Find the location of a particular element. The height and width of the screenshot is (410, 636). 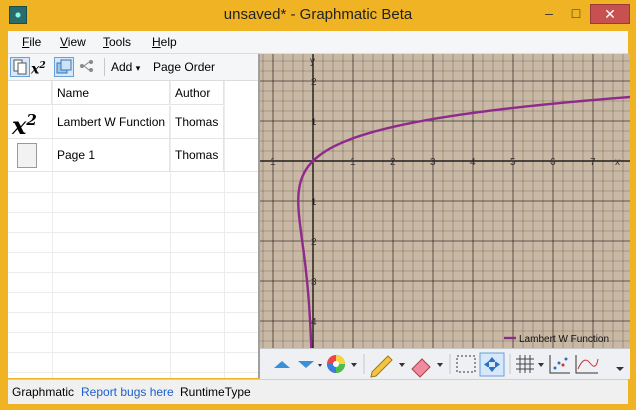

menu-help-mnemonic: H is located at coordinates (156, 42).